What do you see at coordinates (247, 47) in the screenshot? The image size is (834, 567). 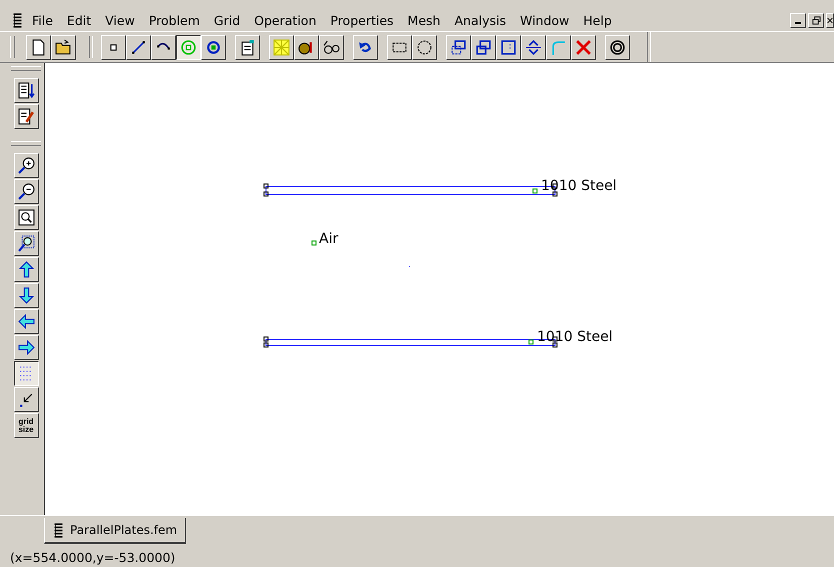 I see `clipboard-icon` at bounding box center [247, 47].